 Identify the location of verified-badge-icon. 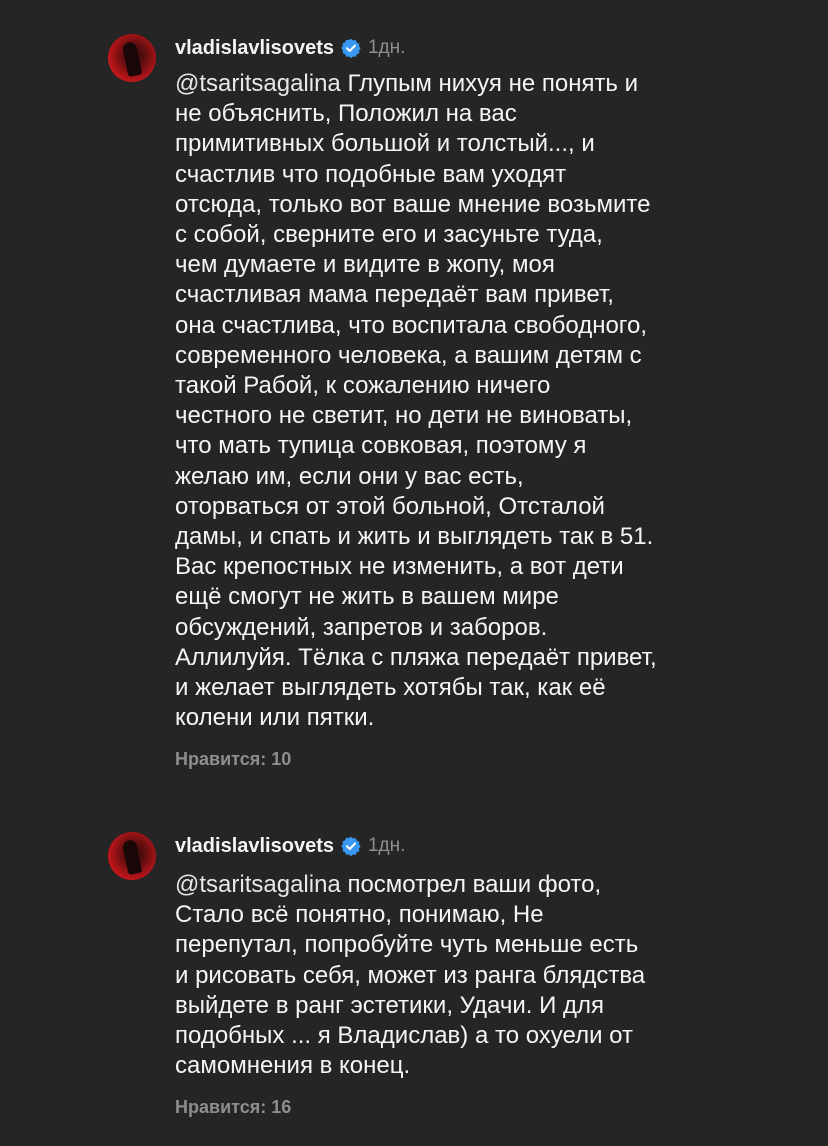
(351, 846).